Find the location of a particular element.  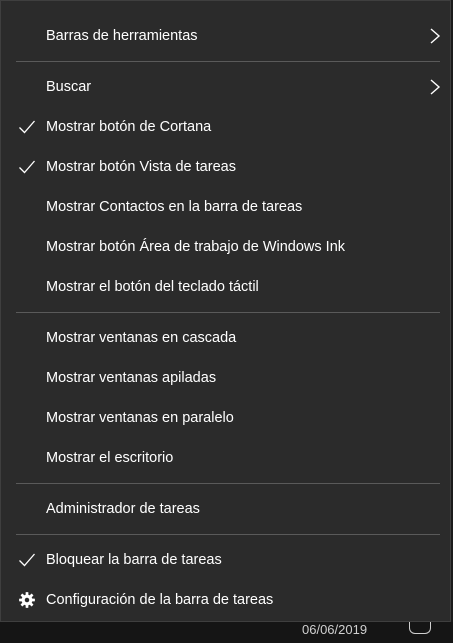

menu-item-taskbar-settings: Configuración de la barra de tareas is located at coordinates (225, 600).